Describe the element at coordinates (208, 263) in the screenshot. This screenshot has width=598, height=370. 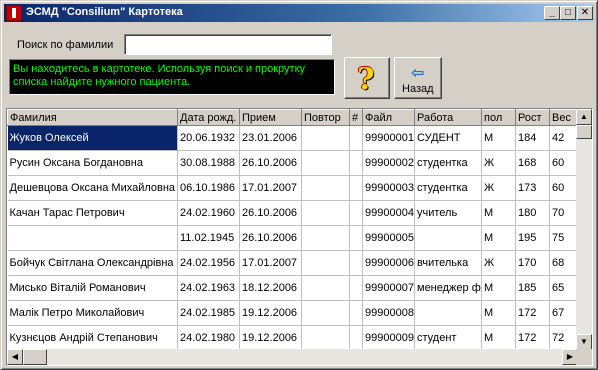
I see `cell-birthdate: 24.02.1956` at that location.